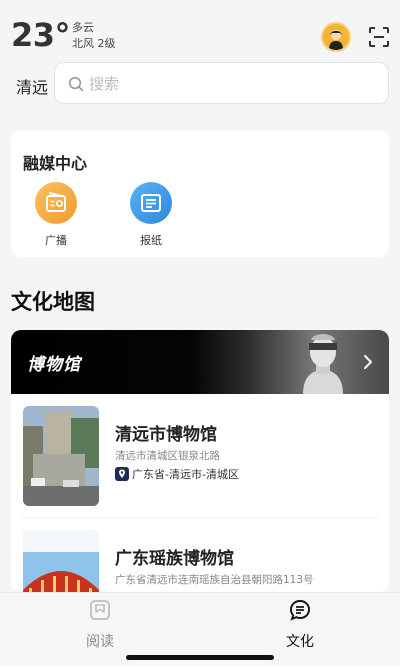 The width and height of the screenshot is (400, 666). Describe the element at coordinates (56, 203) in the screenshot. I see `radio-icon` at that location.